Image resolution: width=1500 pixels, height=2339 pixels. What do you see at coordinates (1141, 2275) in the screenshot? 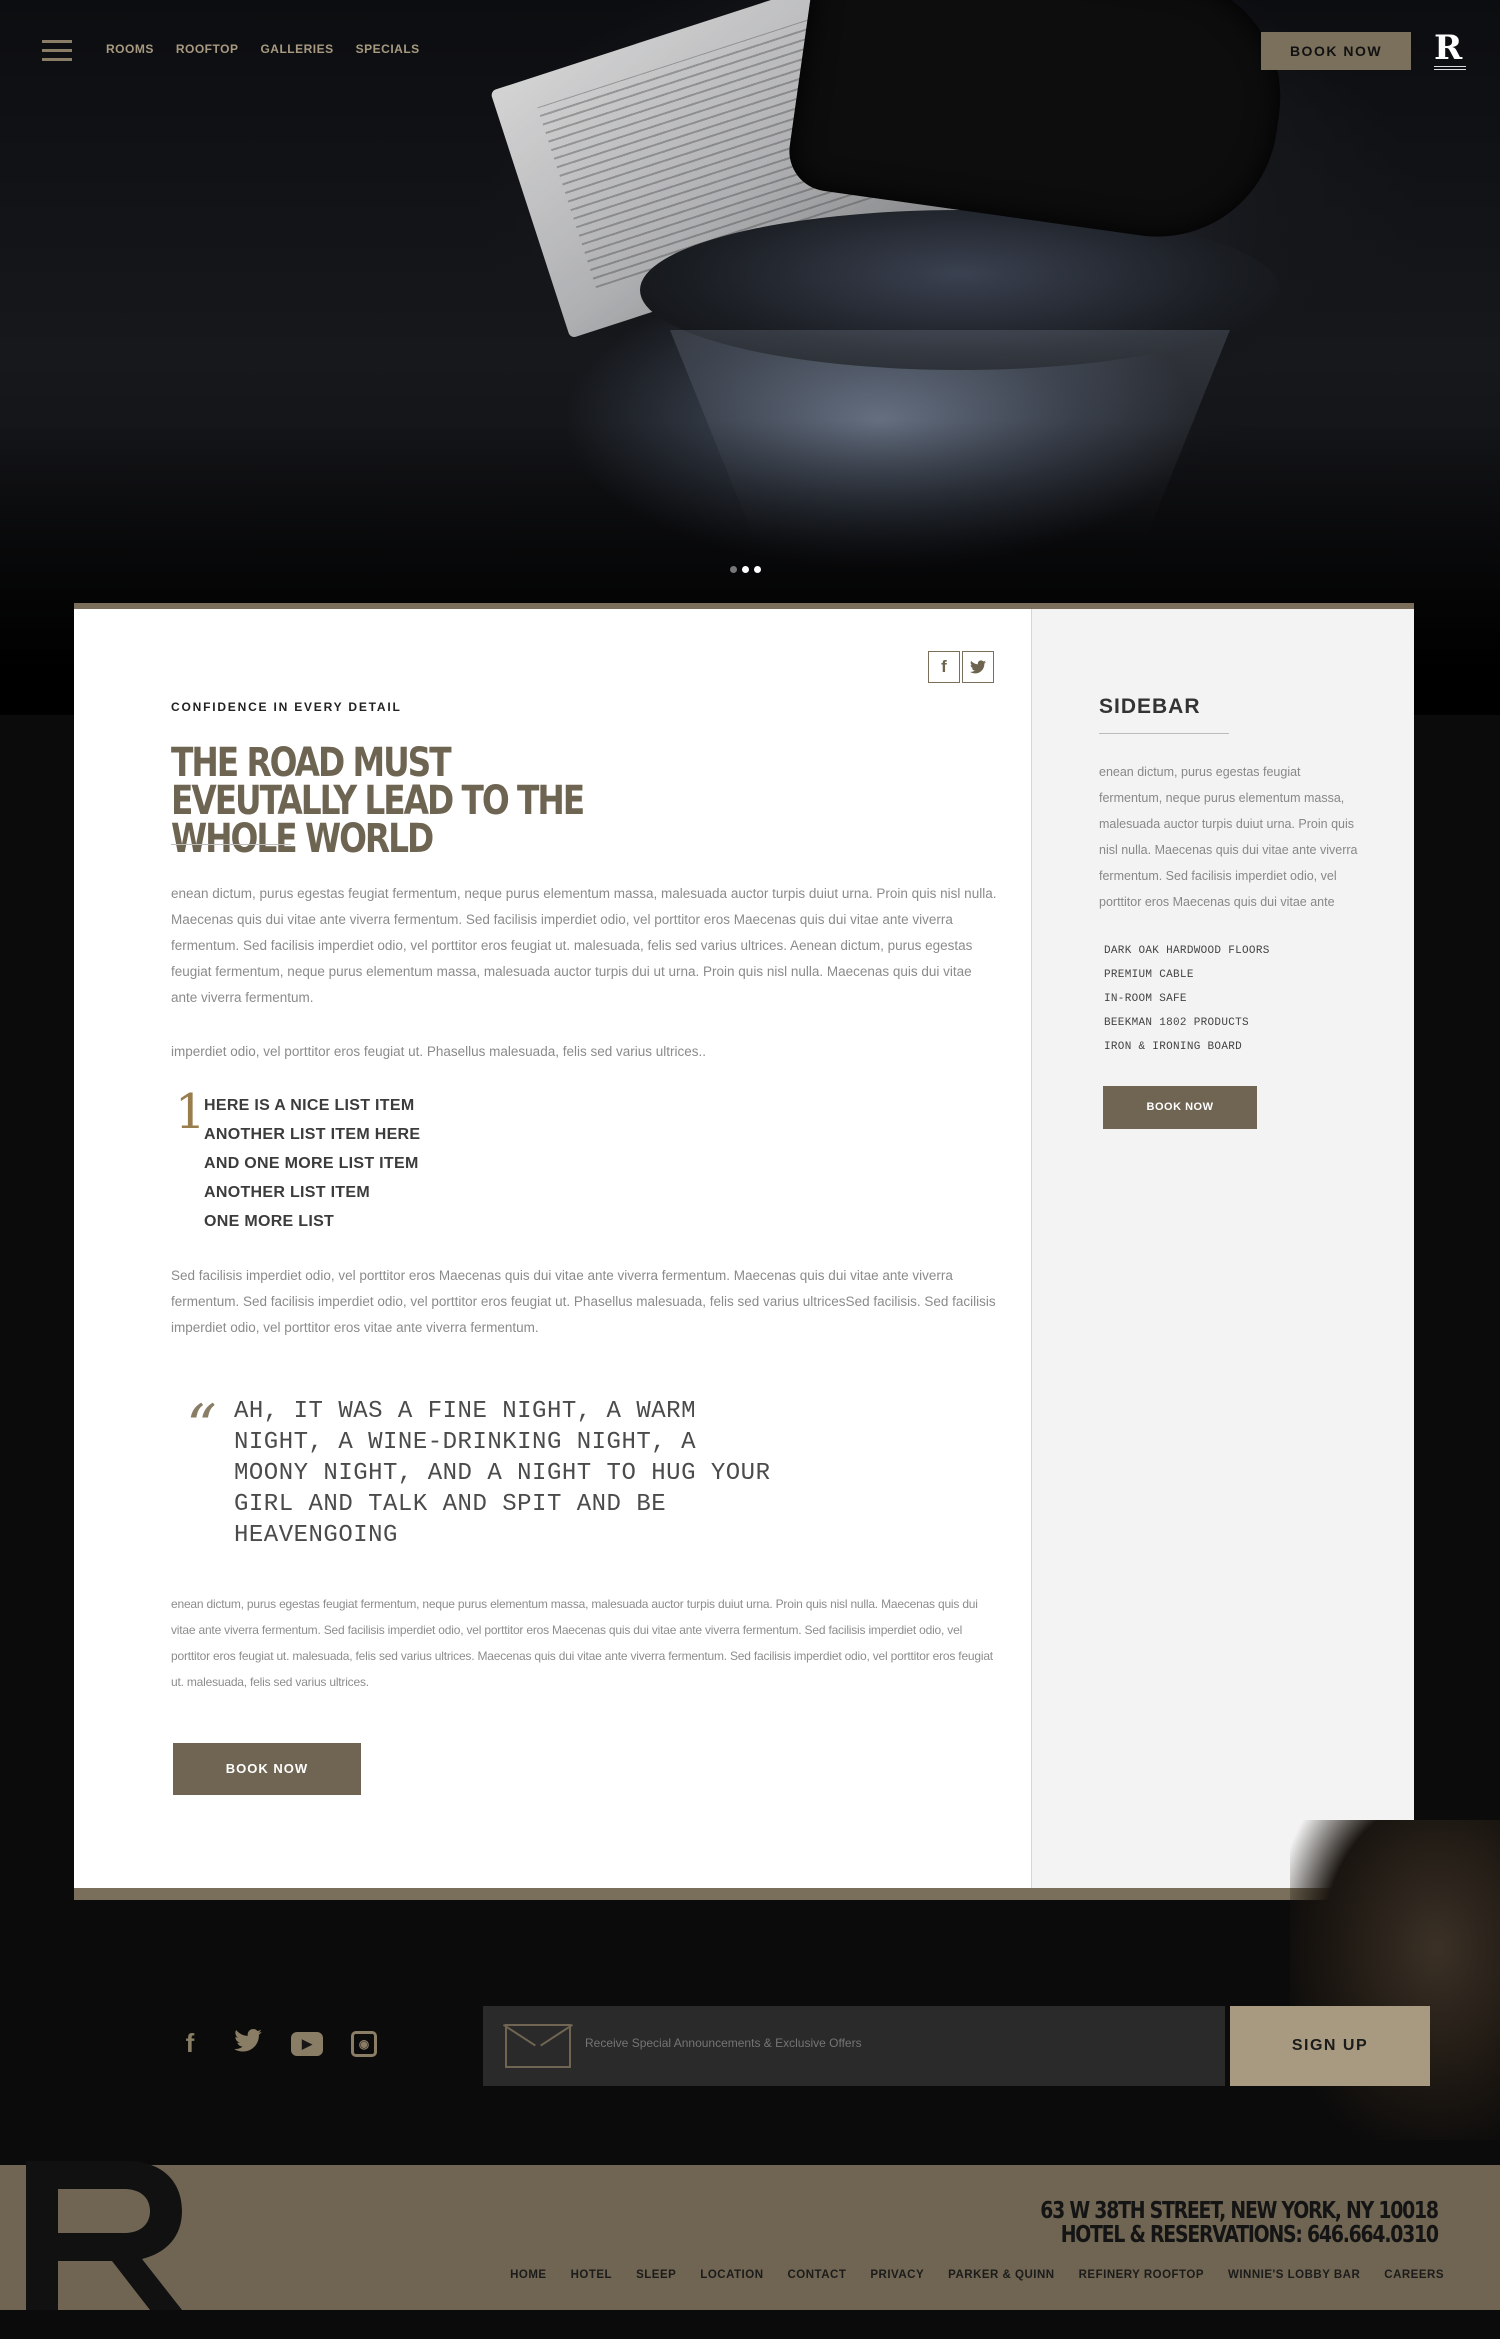
I see `footer-link-refinery-rooftop: REFINERY ROOFTOP` at bounding box center [1141, 2275].